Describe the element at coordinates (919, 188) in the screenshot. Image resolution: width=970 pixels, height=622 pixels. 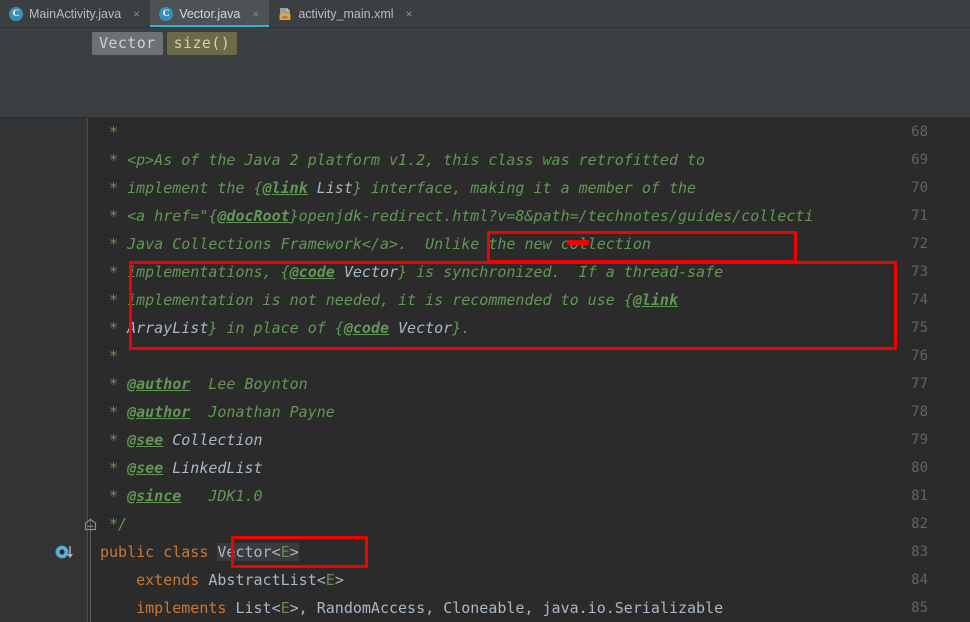
I see `line-number: 70` at that location.